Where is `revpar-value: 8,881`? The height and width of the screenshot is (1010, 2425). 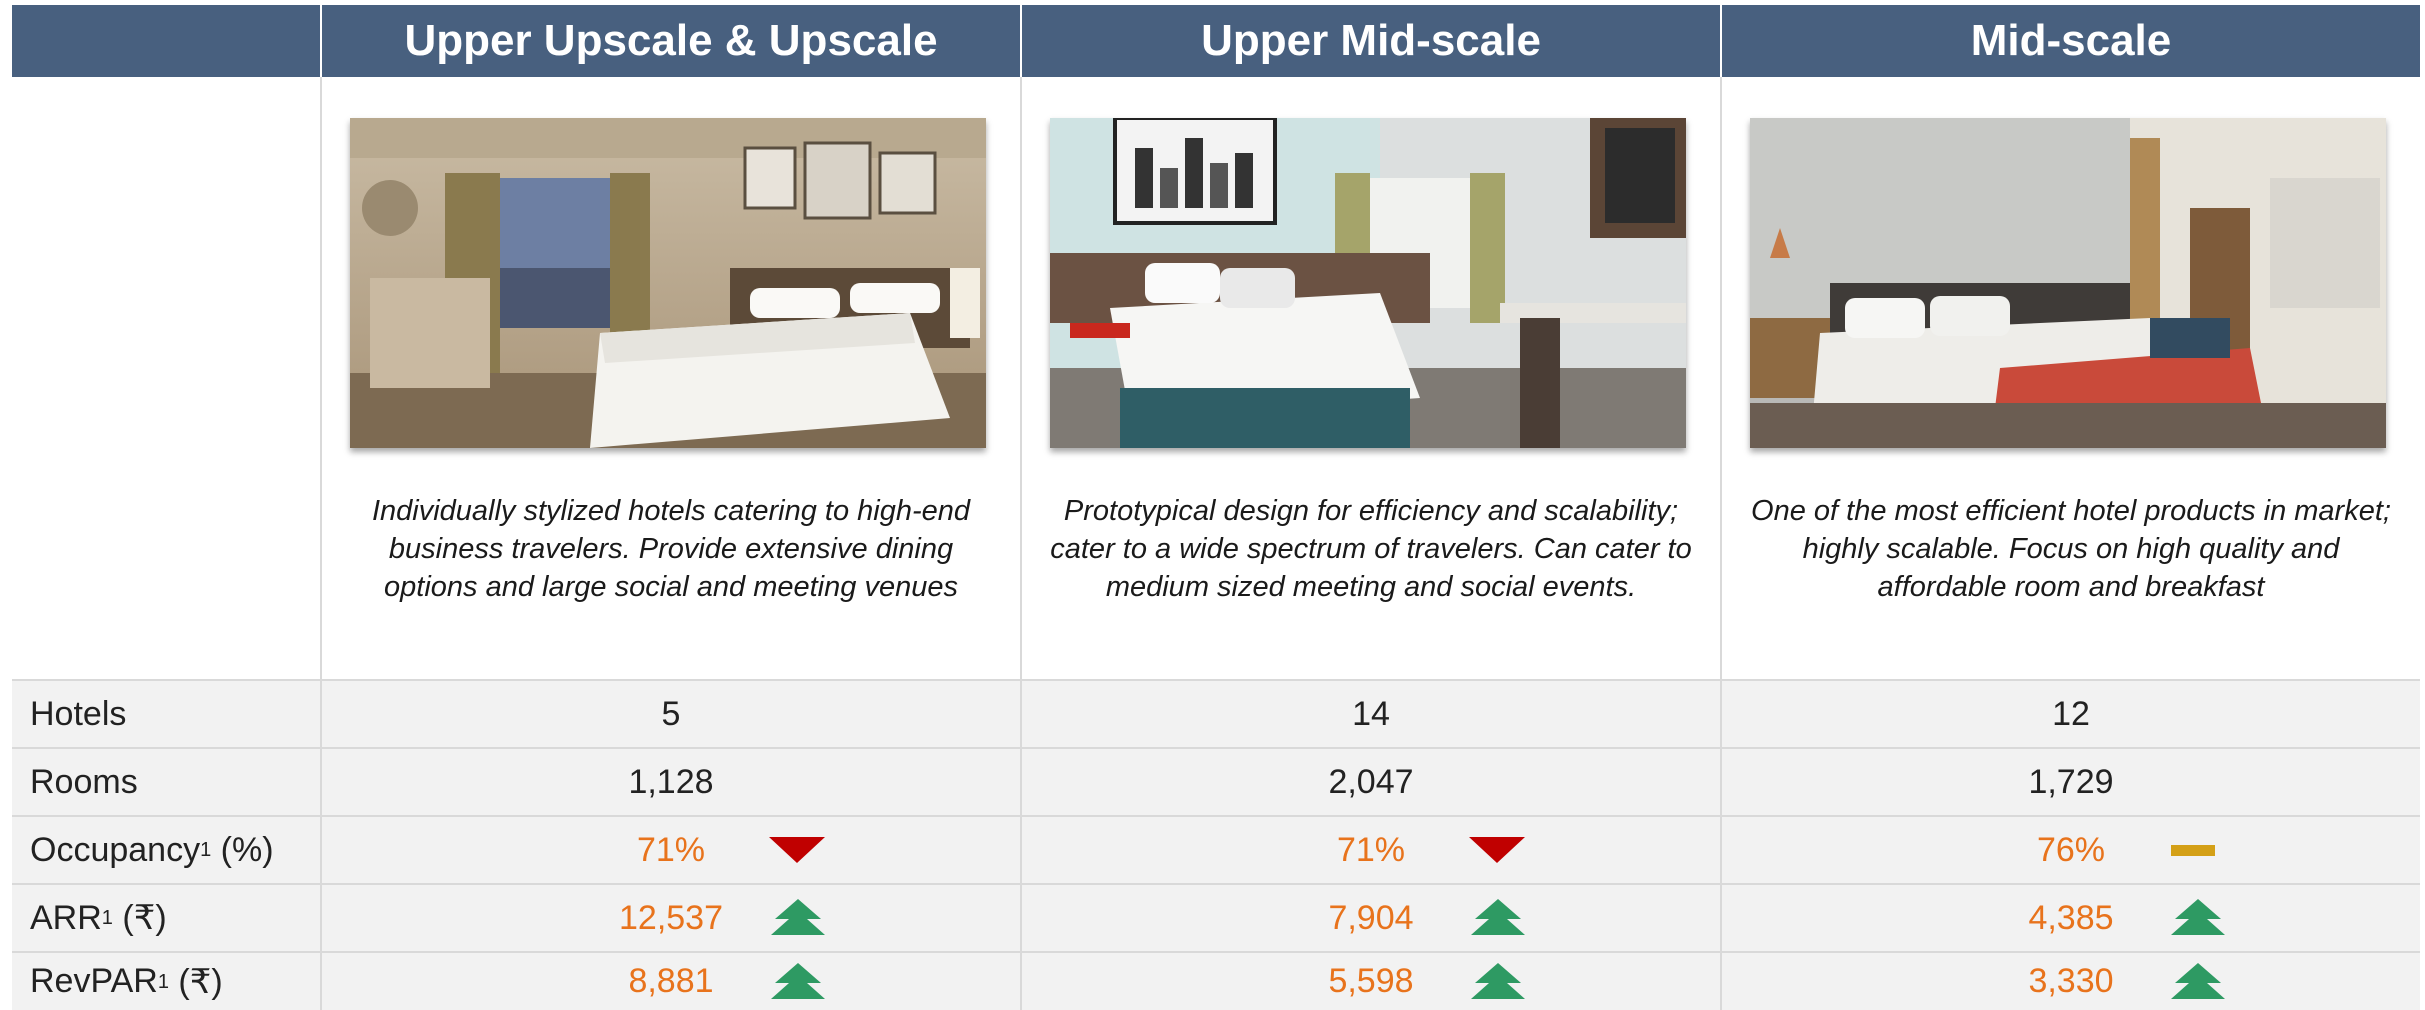 revpar-value: 8,881 is located at coordinates (670, 980).